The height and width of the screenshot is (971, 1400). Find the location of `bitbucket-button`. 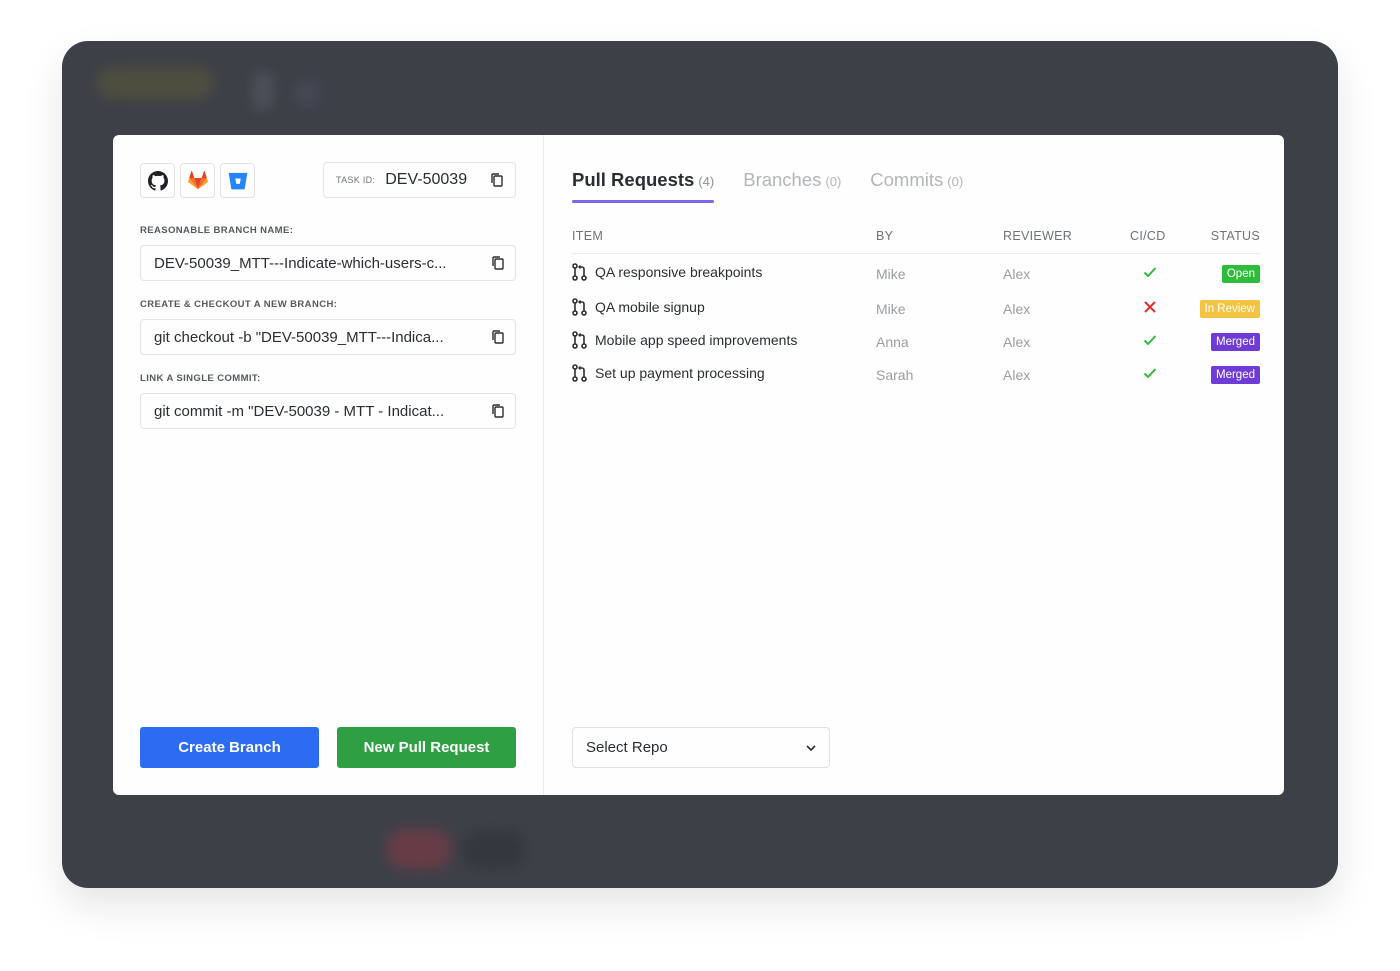

bitbucket-button is located at coordinates (237, 180).